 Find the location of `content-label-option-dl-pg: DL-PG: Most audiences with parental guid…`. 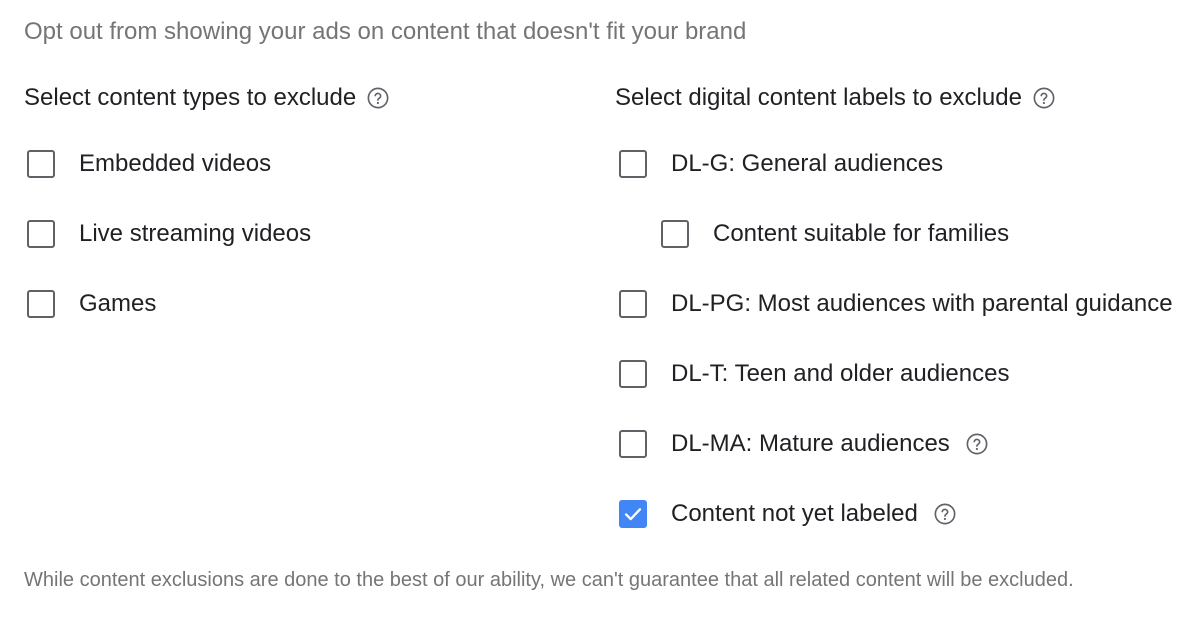

content-label-option-dl-pg: DL-PG: Most audiences with parental guid… is located at coordinates (896, 304).